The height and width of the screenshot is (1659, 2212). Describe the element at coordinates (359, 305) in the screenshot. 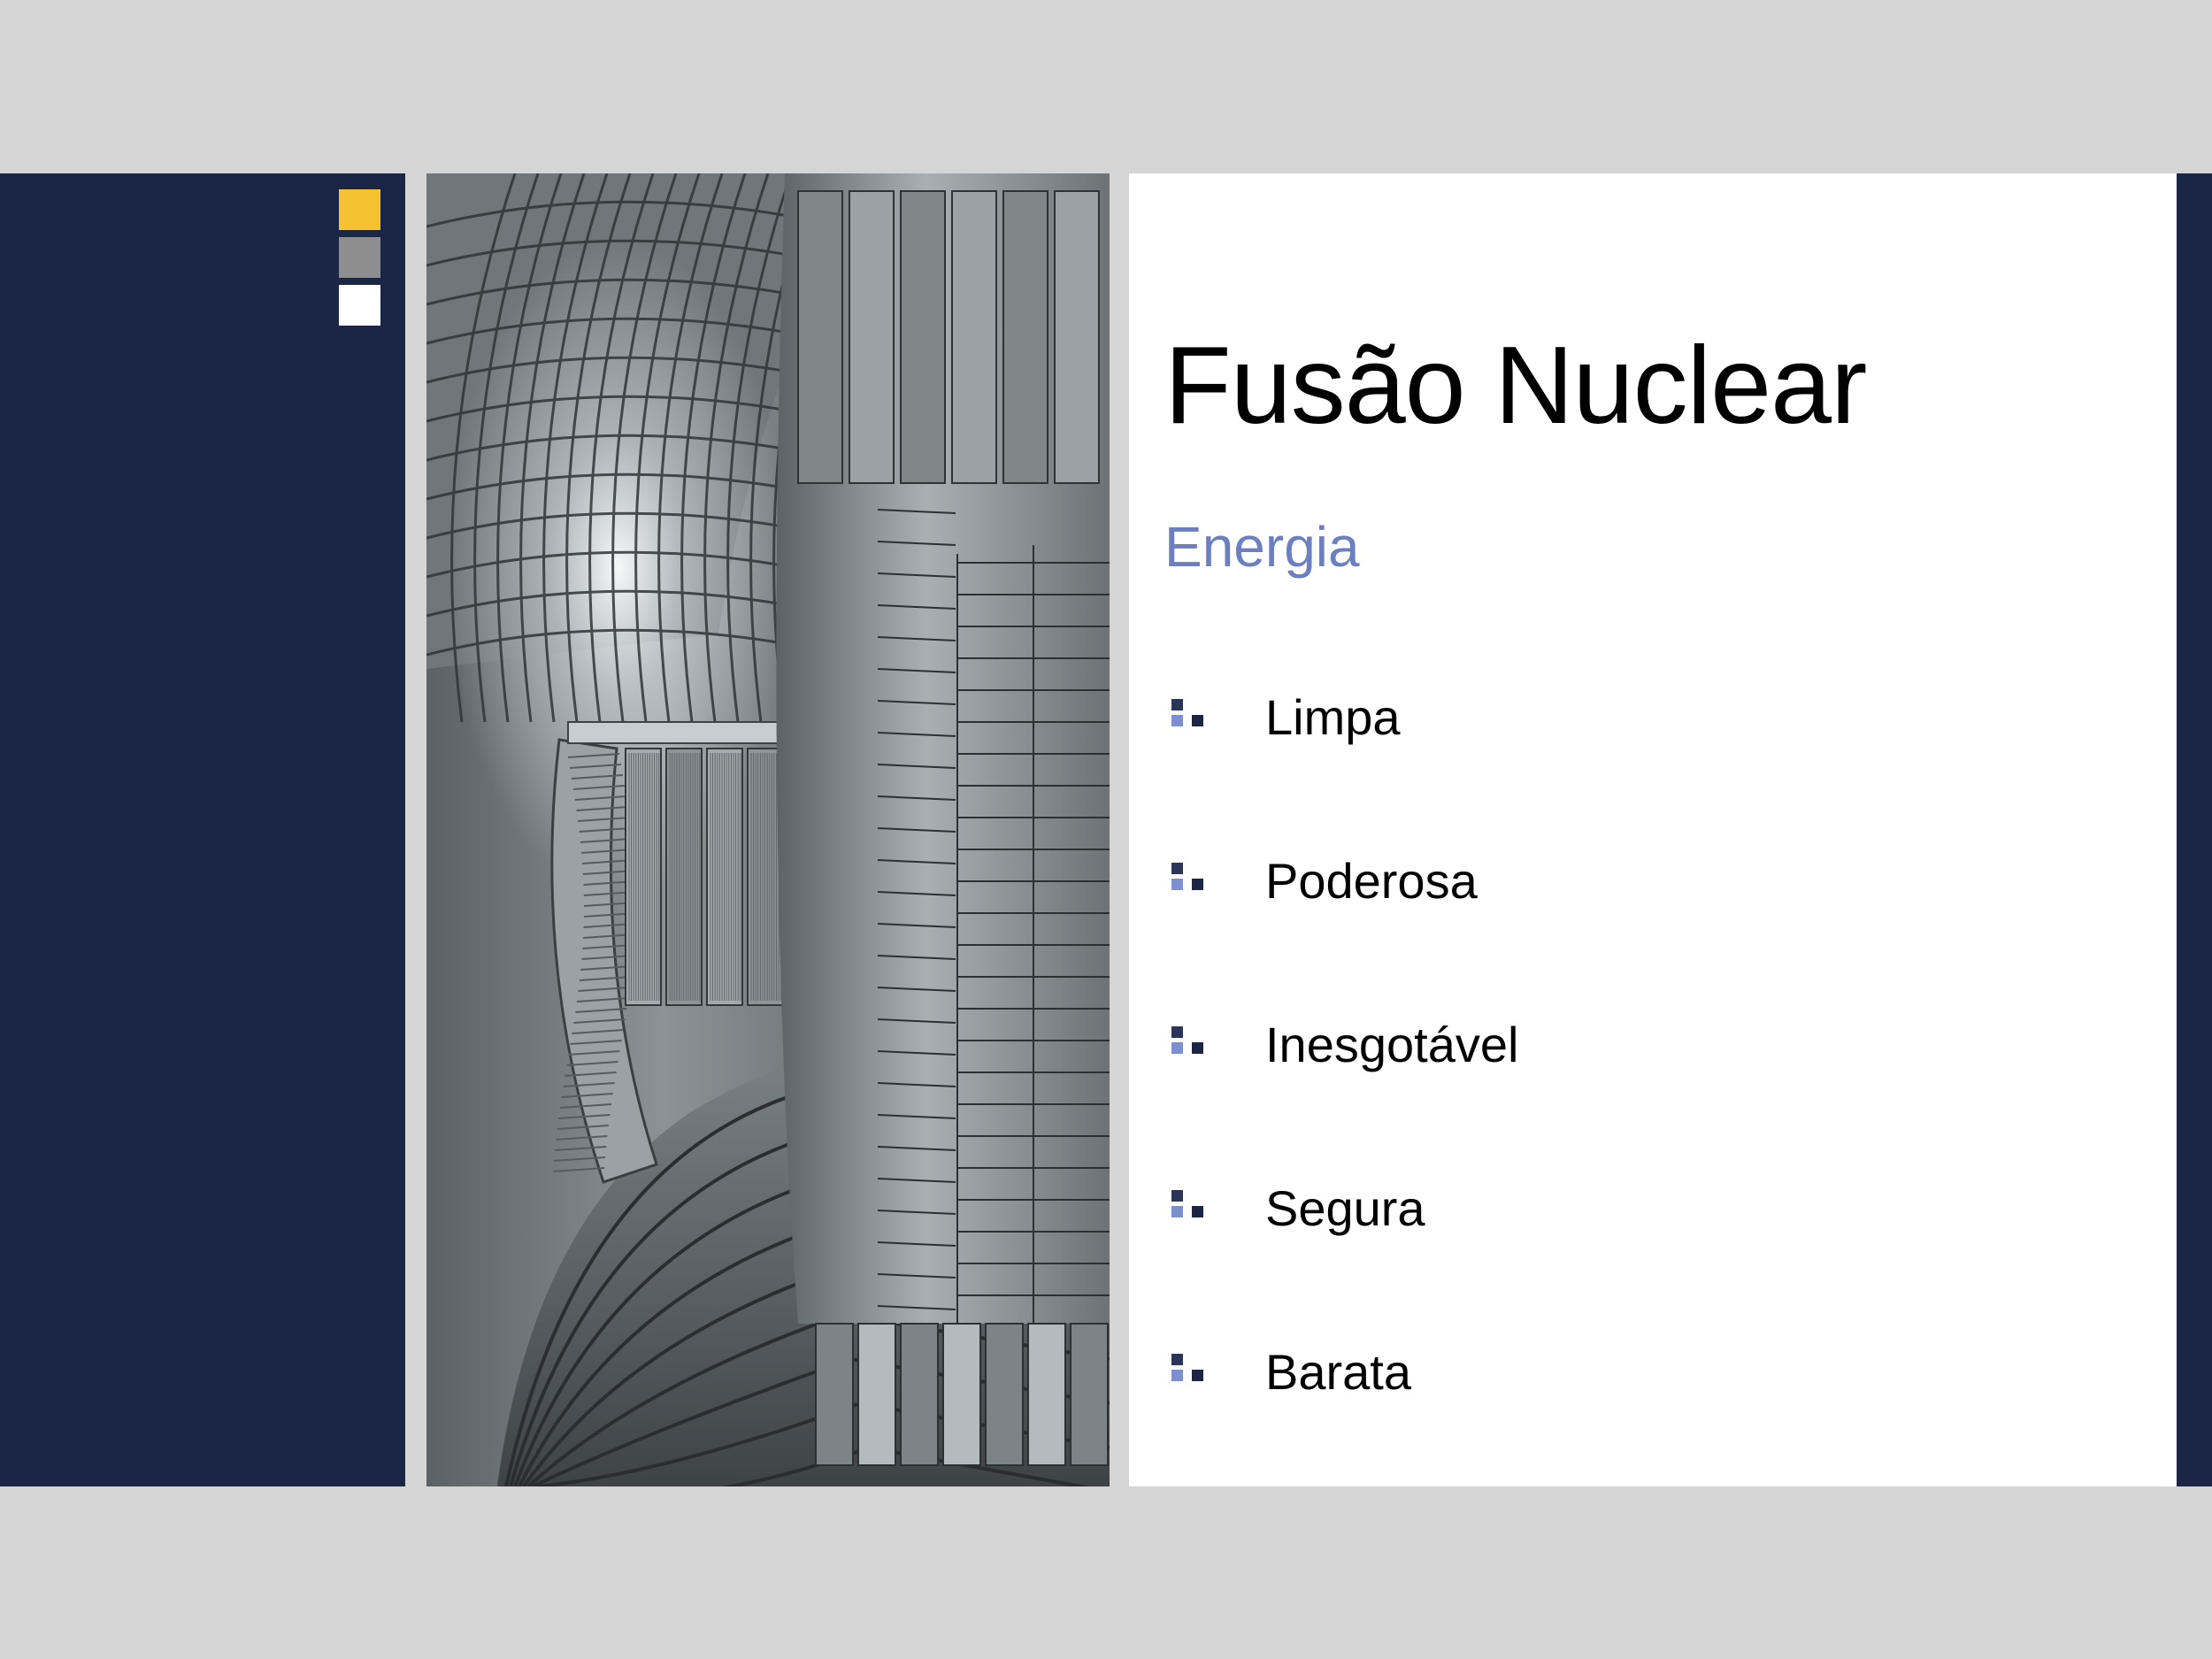

I see `accent-square-white` at that location.